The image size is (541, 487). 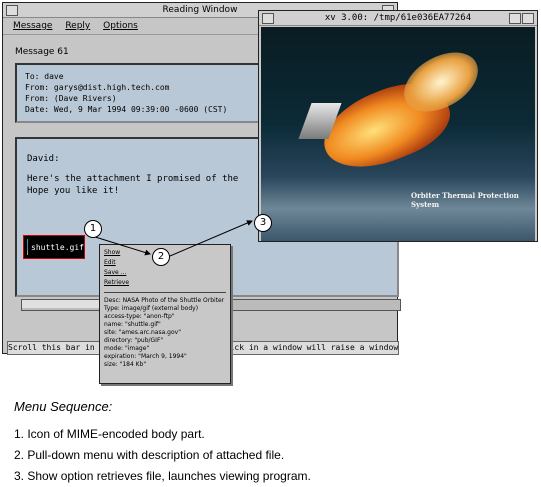 What do you see at coordinates (57, 247) in the screenshot?
I see `attachment-label: shuttle.gif` at bounding box center [57, 247].